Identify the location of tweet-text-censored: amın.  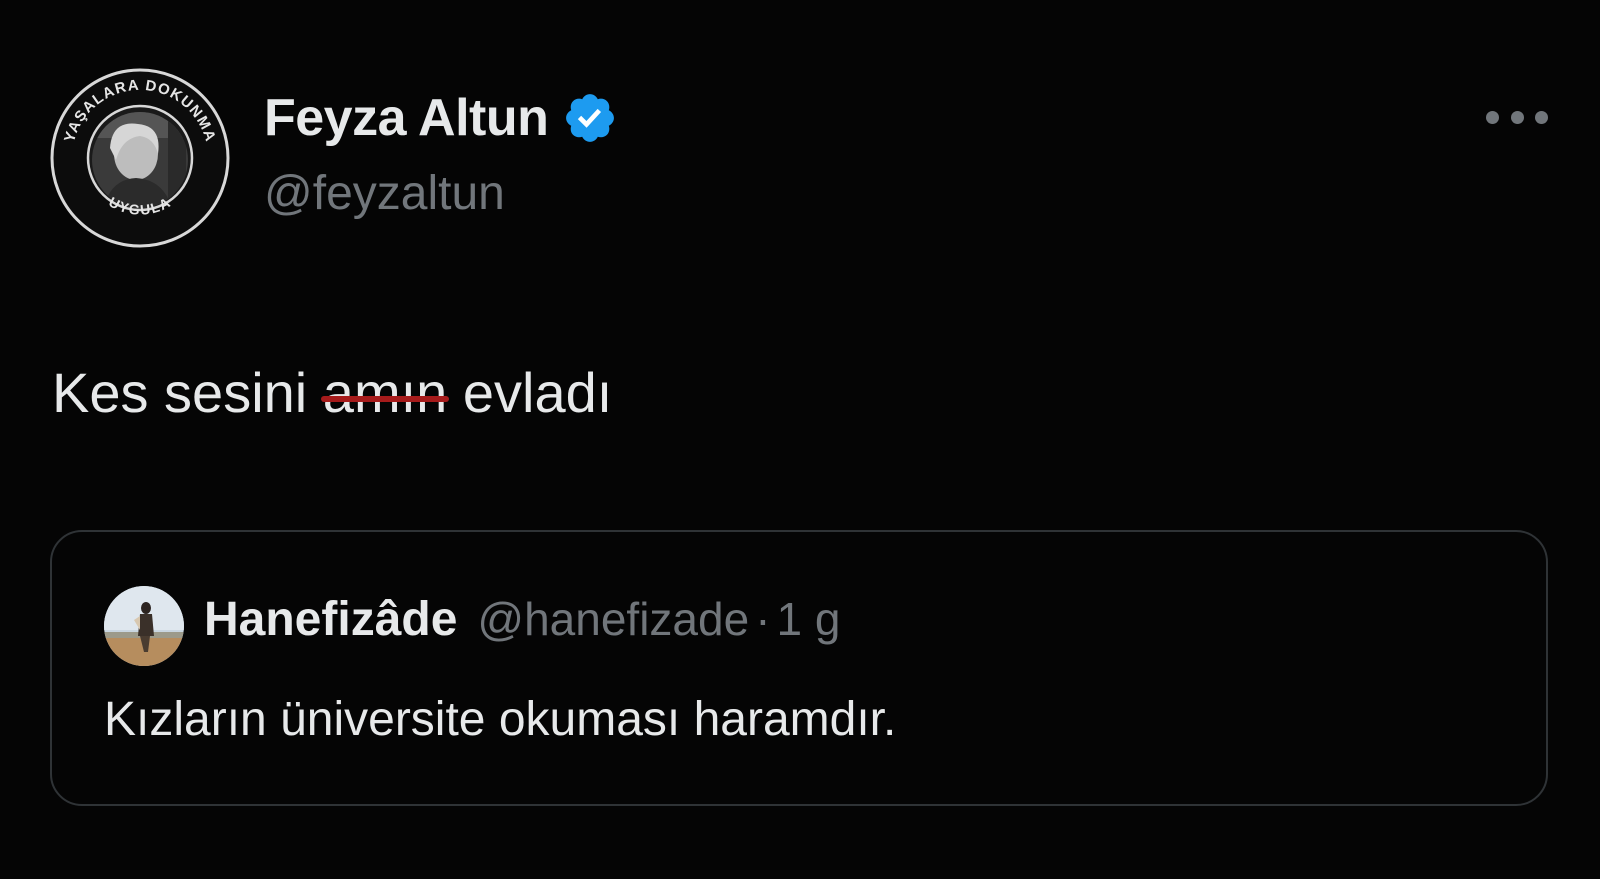
(385, 392).